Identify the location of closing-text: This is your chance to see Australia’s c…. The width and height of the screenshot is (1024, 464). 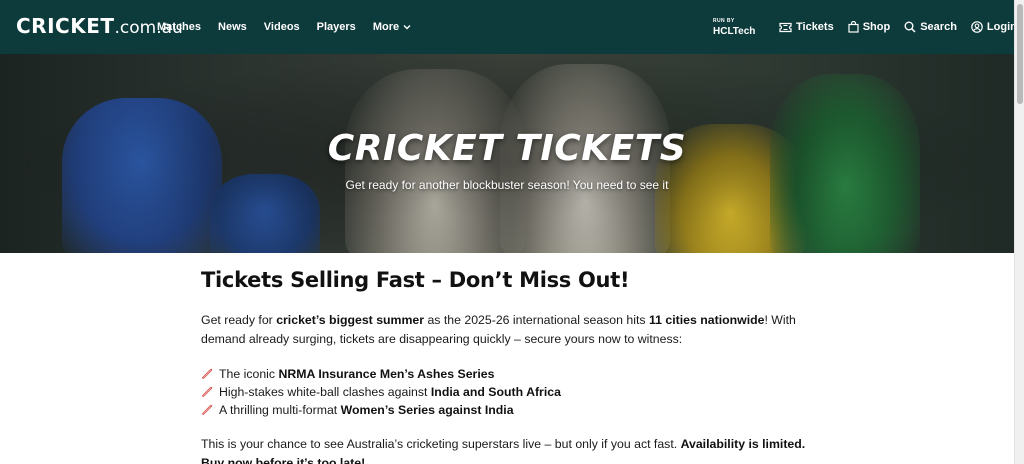
(441, 444).